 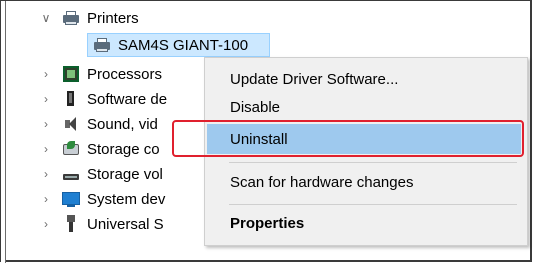 What do you see at coordinates (71, 99) in the screenshot?
I see `software-device-icon` at bounding box center [71, 99].